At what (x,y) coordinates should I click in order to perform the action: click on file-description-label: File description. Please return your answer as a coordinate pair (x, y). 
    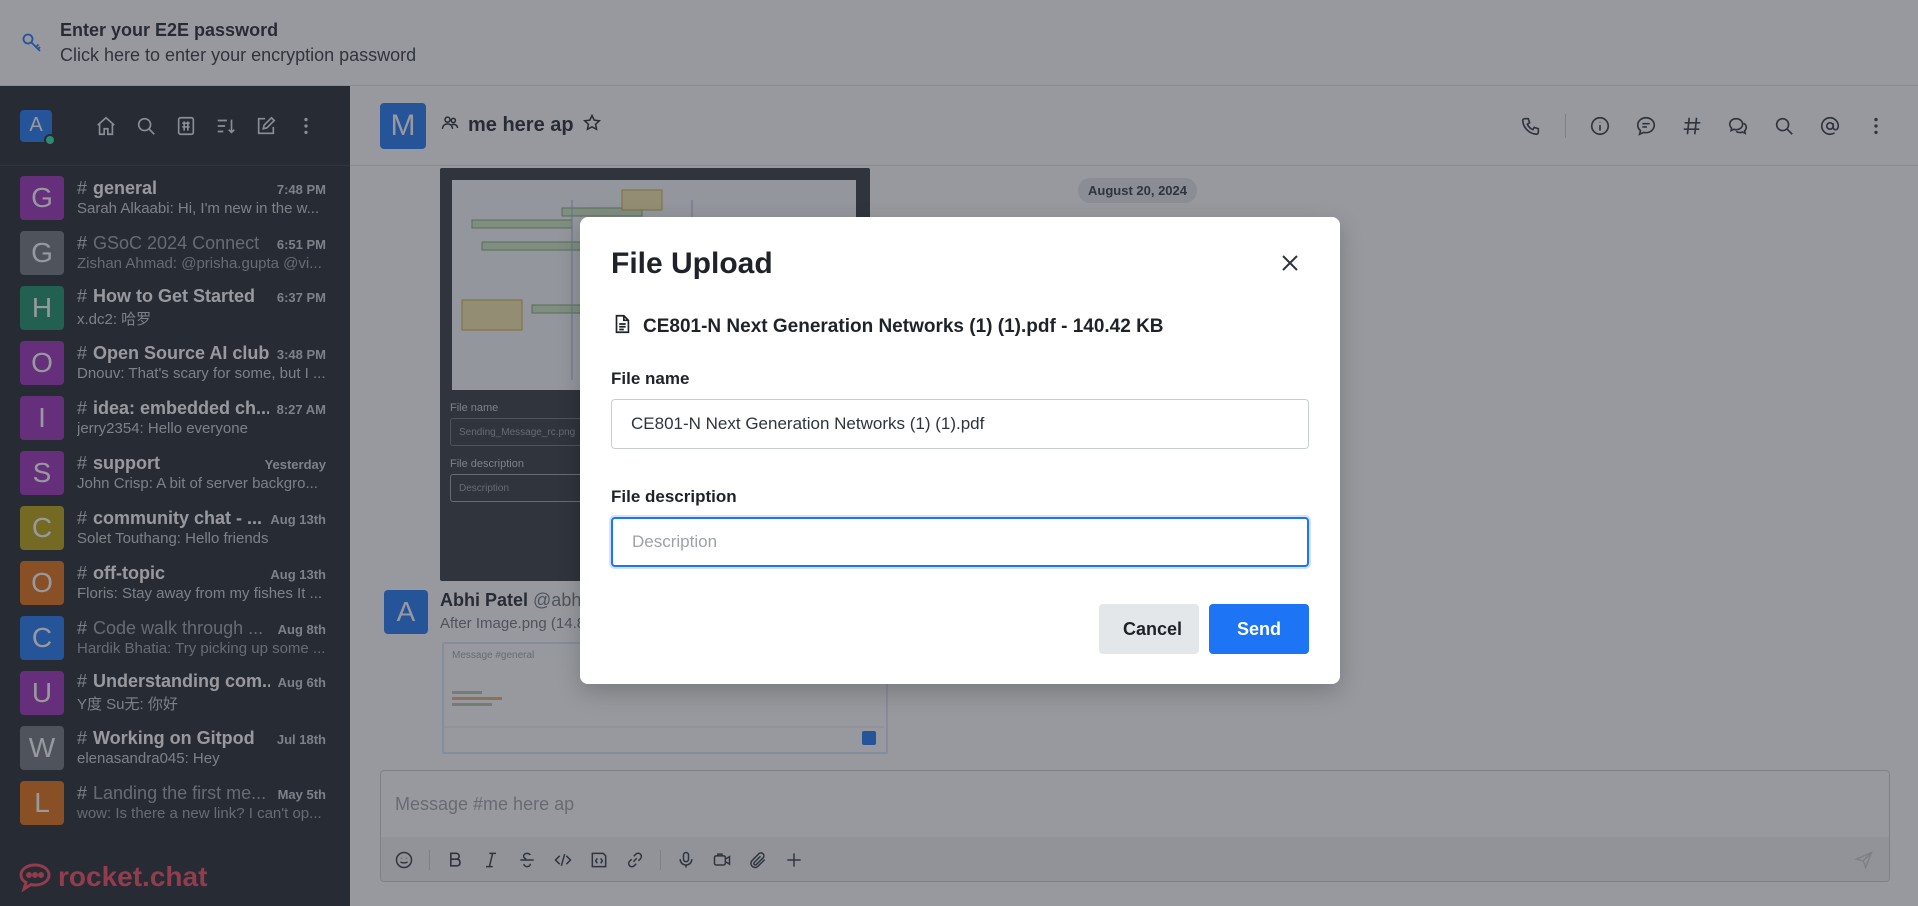
    Looking at the image, I should click on (674, 496).